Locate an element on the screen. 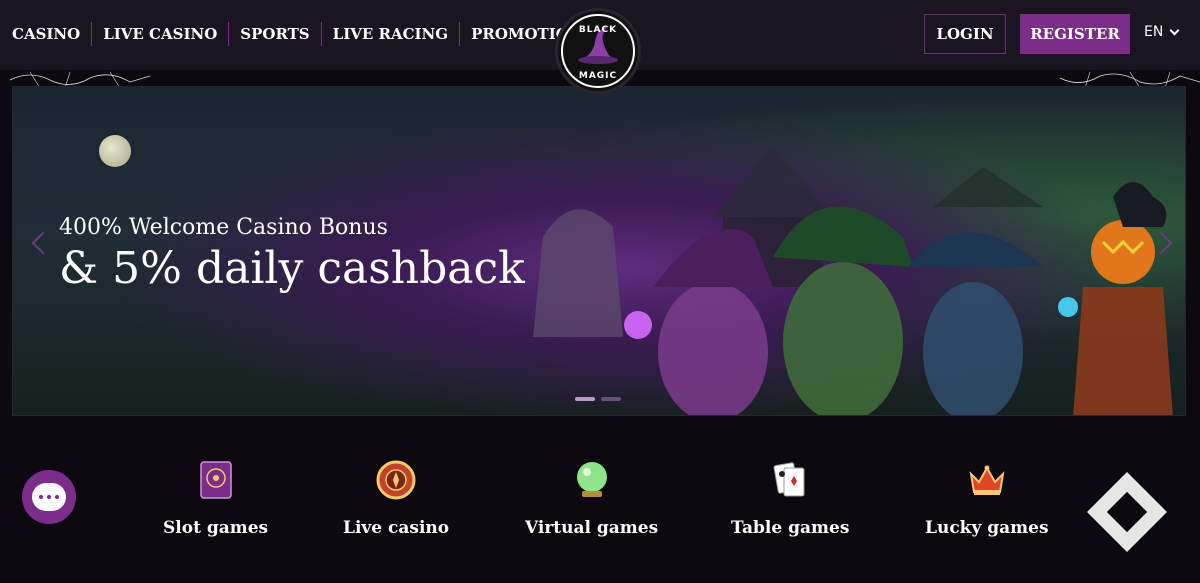  category-lucky-games: Lucky games is located at coordinates (987, 499).